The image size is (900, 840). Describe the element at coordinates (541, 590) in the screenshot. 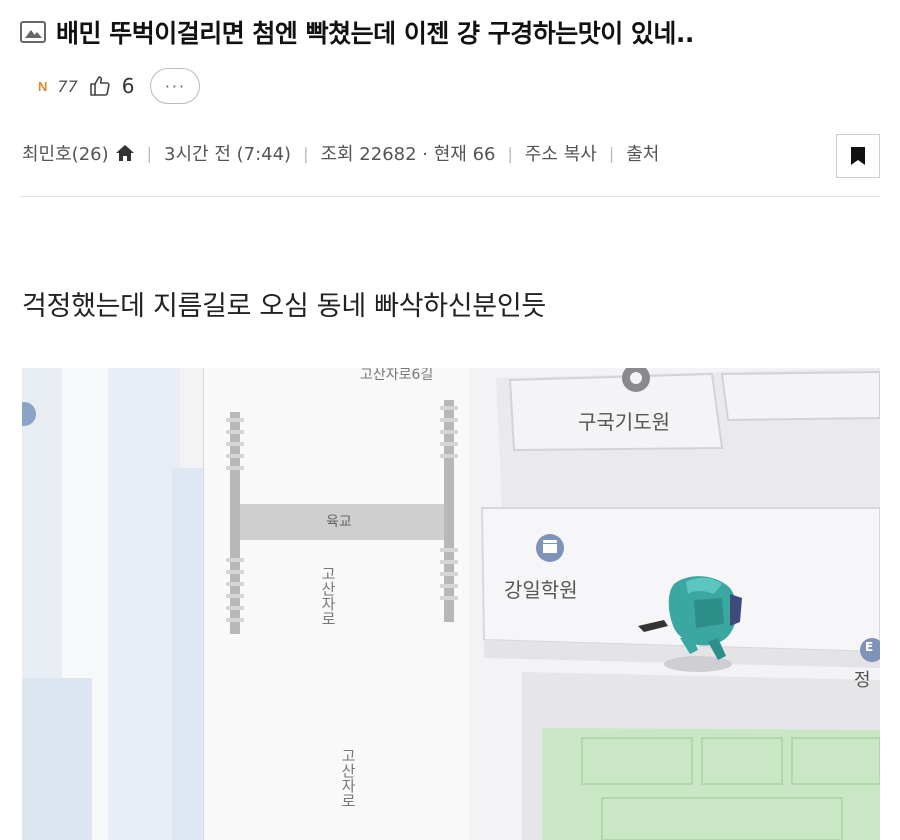

I see `map-building-label: 강일학원` at that location.